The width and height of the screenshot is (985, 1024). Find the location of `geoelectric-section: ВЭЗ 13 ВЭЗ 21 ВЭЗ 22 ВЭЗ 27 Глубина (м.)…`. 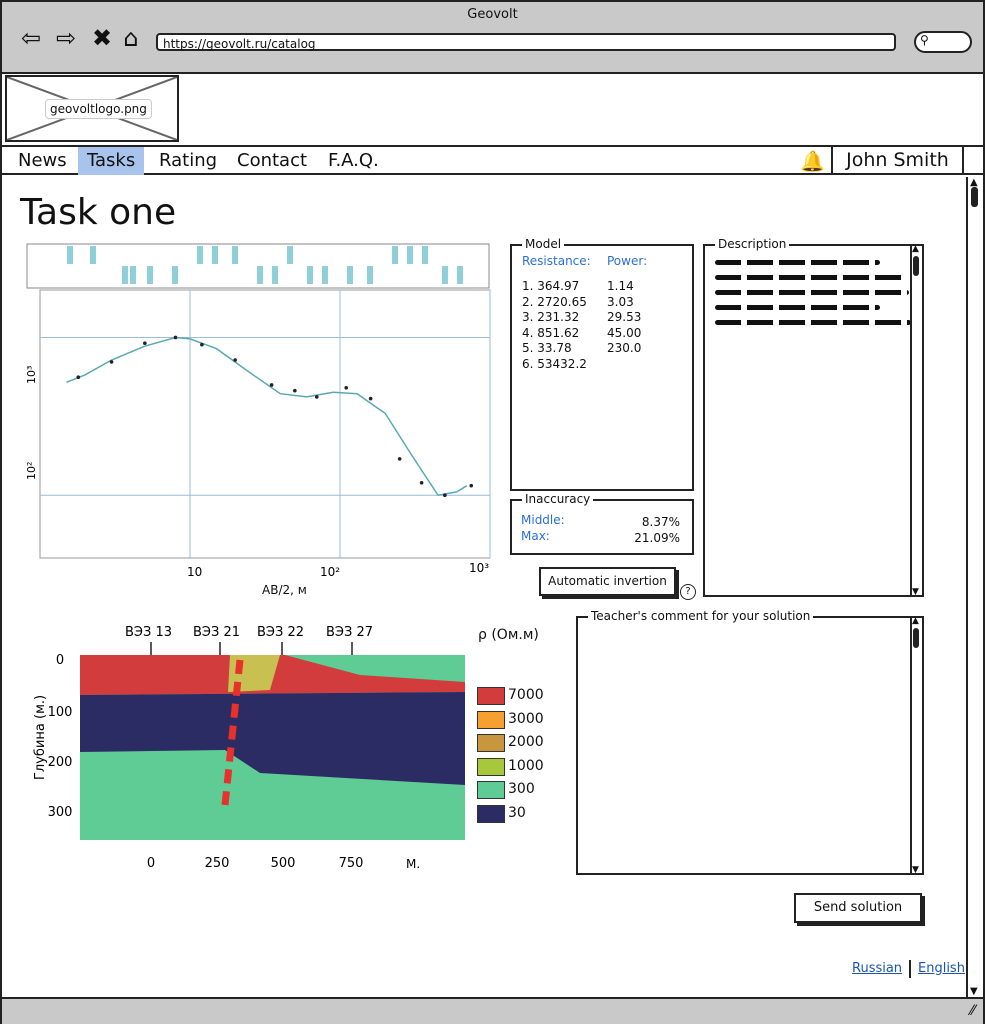

geoelectric-section: ВЭЗ 13 ВЭЗ 21 ВЭЗ 22 ВЭЗ 27 Глубина (м.)… is located at coordinates (249, 748).